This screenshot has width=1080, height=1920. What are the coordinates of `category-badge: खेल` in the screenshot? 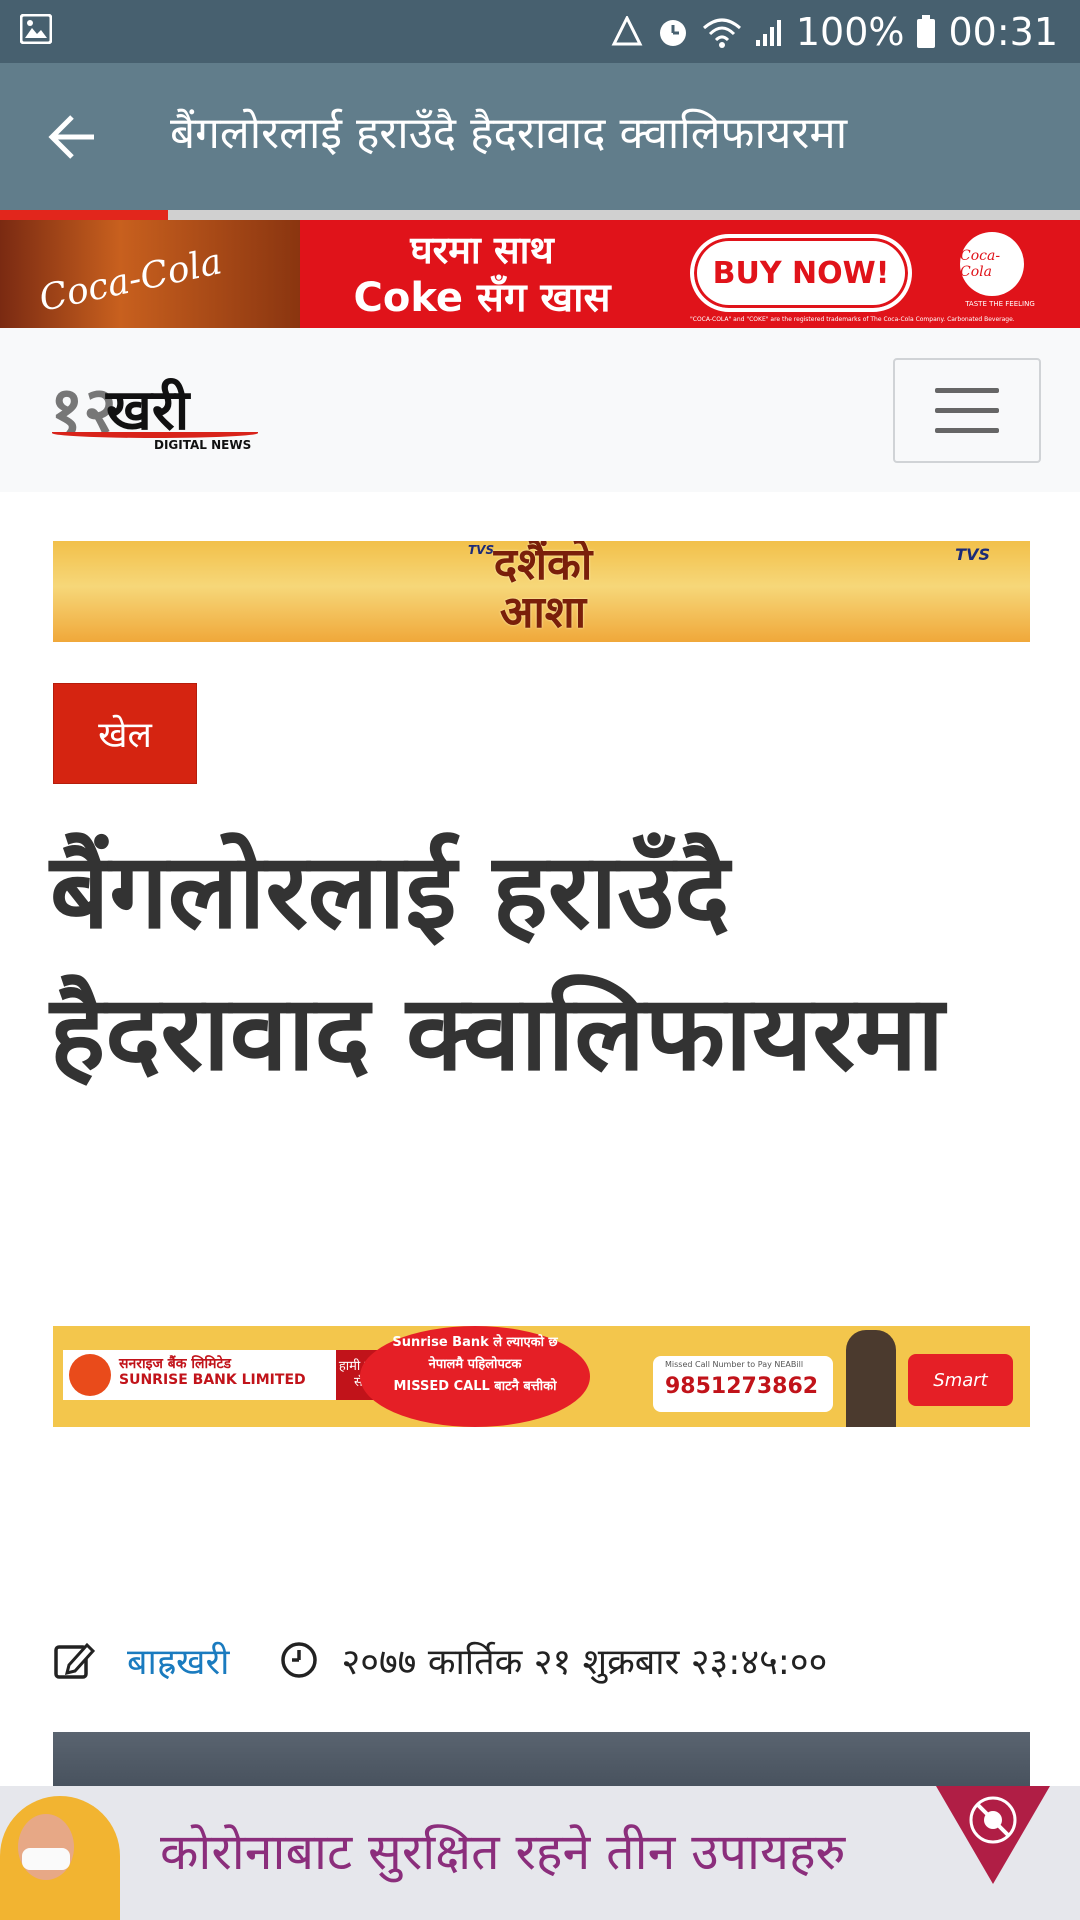 It's located at (125, 733).